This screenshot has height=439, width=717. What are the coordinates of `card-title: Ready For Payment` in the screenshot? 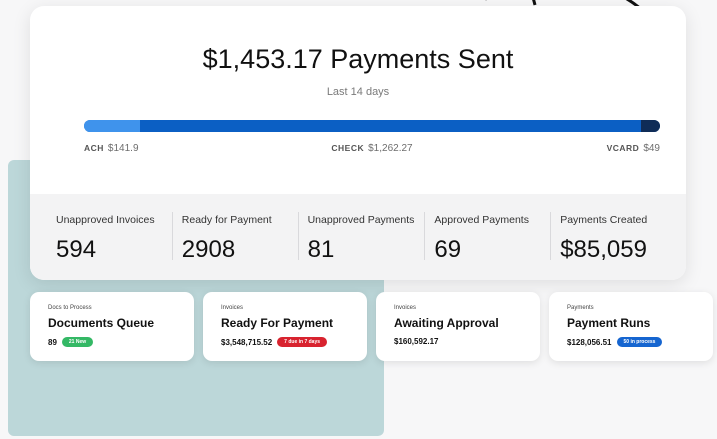 It's located at (277, 323).